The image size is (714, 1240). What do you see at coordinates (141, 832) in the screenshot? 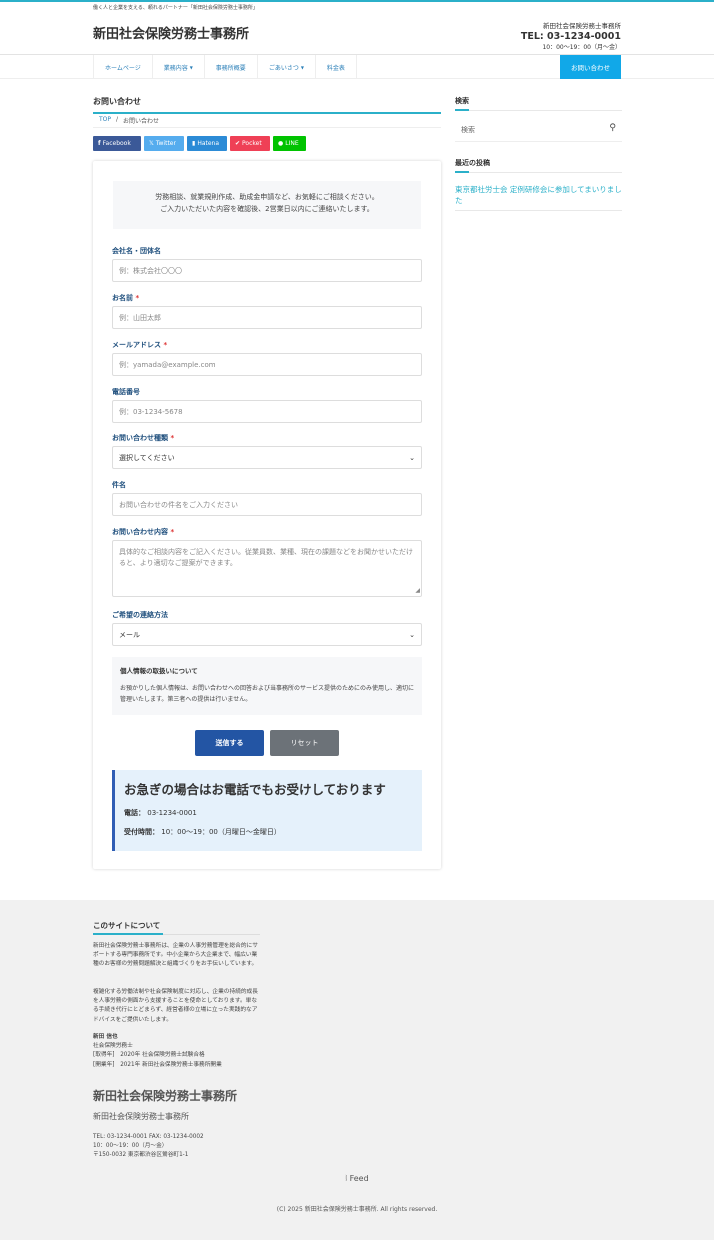
I see `urgent-hours-label: 受付時間：` at bounding box center [141, 832].